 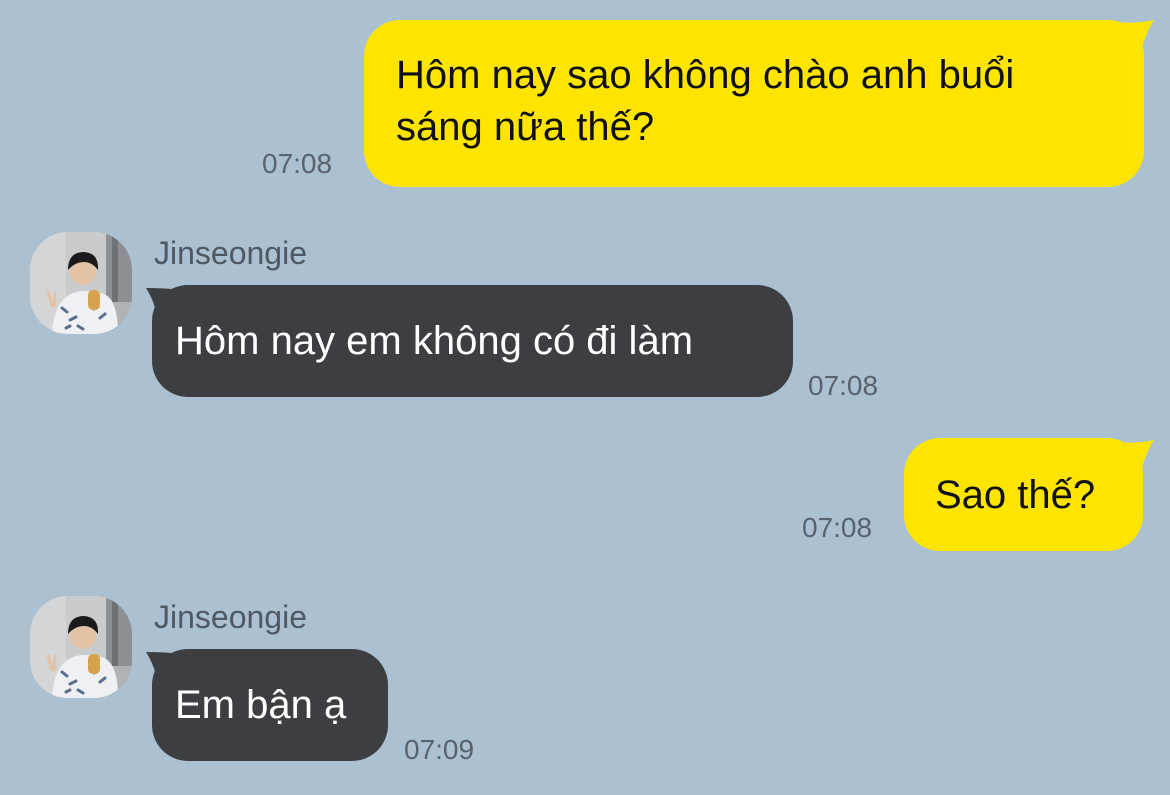 I want to click on message-text: Sao thế?, so click(x=1015, y=495).